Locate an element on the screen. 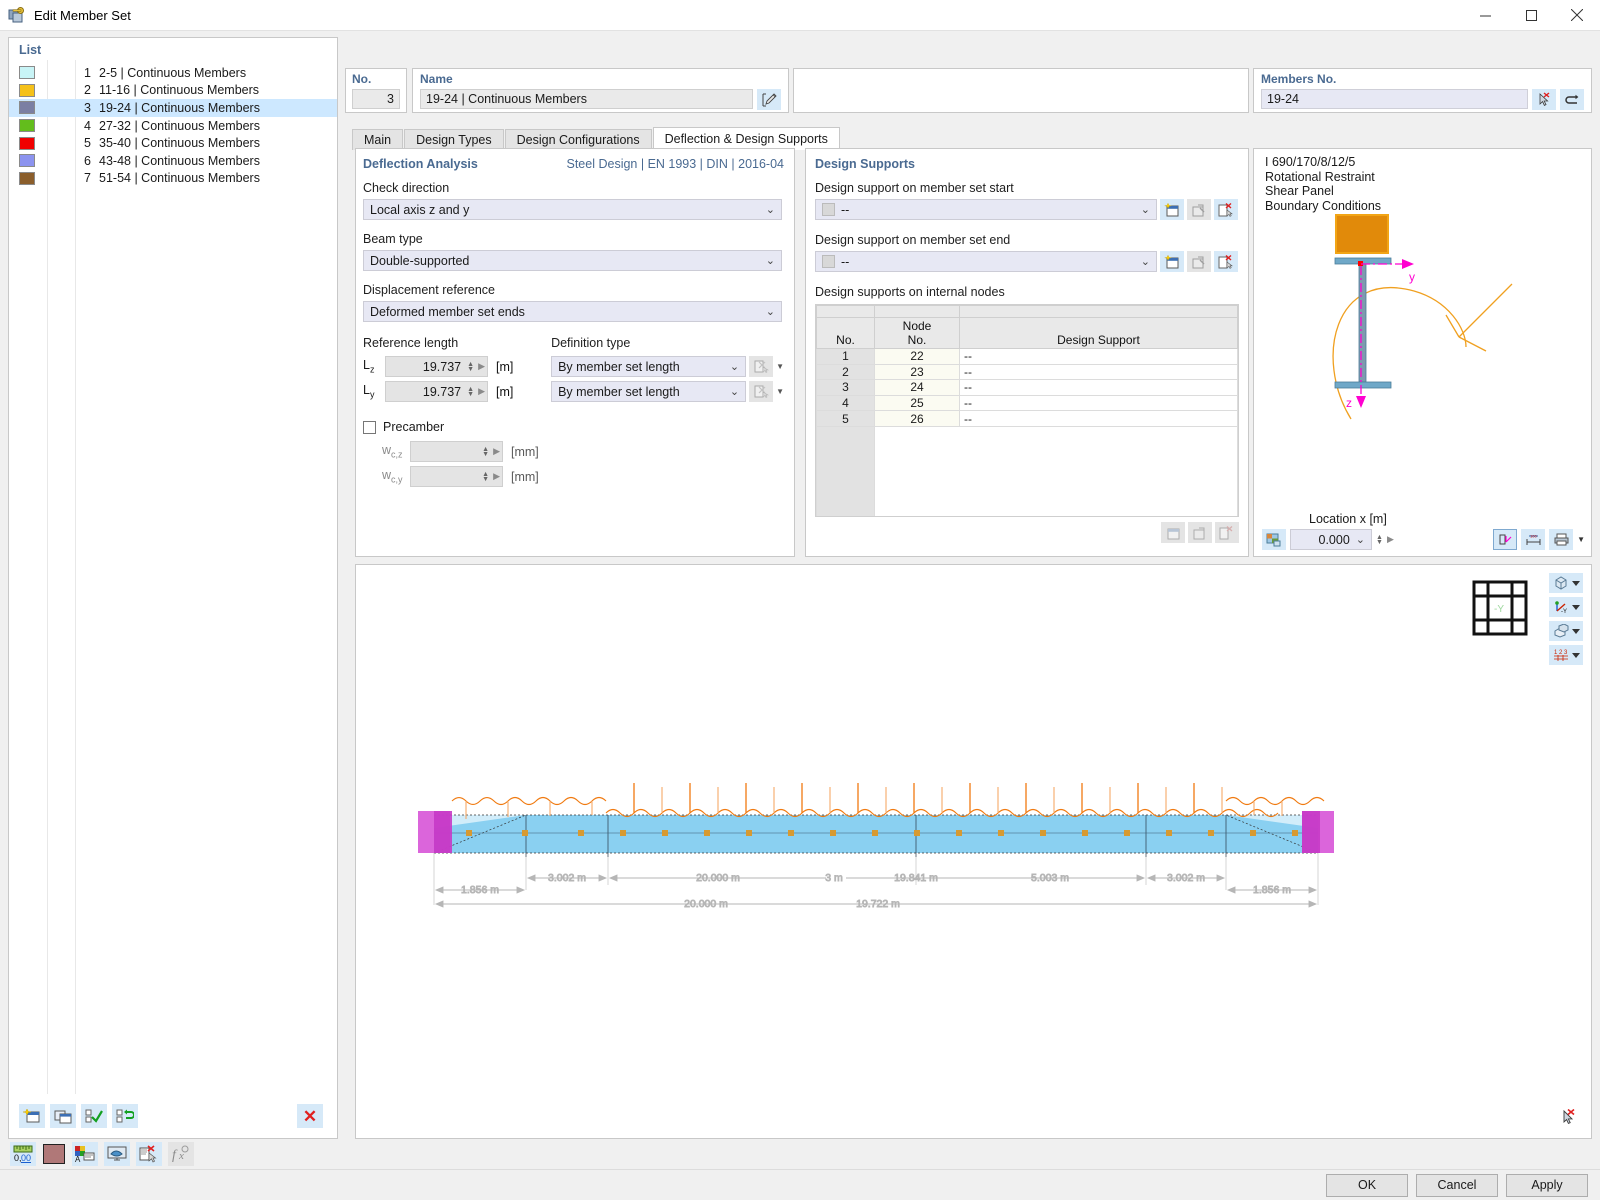 This screenshot has width=1600, height=1200. cell-node: 25 is located at coordinates (917, 403).